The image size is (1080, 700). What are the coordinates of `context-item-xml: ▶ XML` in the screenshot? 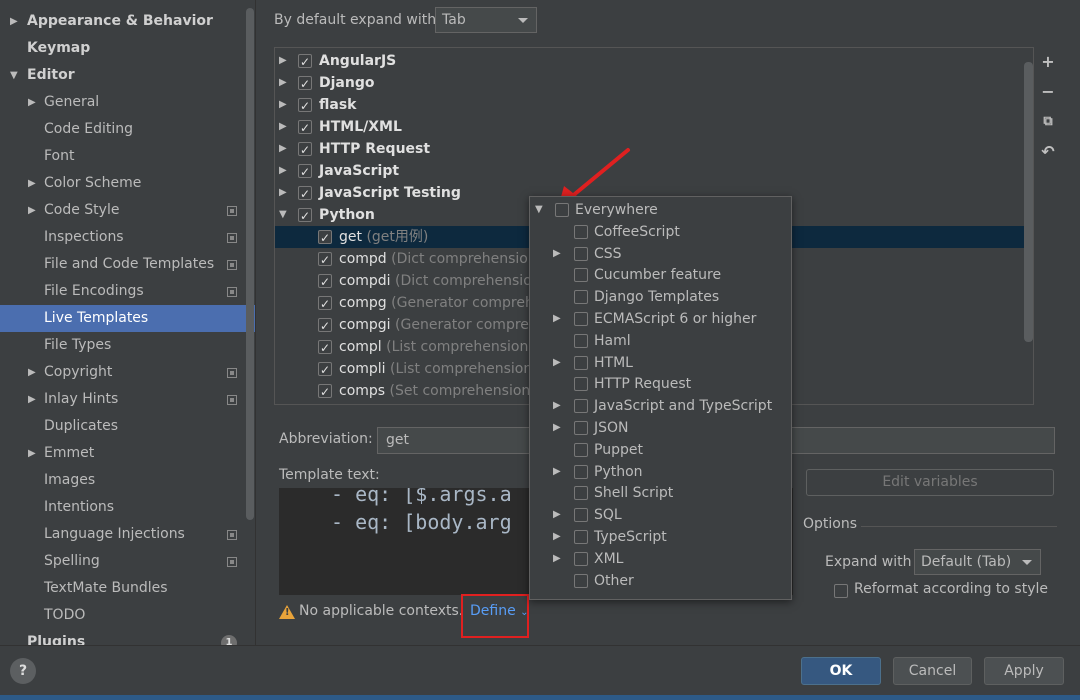 It's located at (660, 559).